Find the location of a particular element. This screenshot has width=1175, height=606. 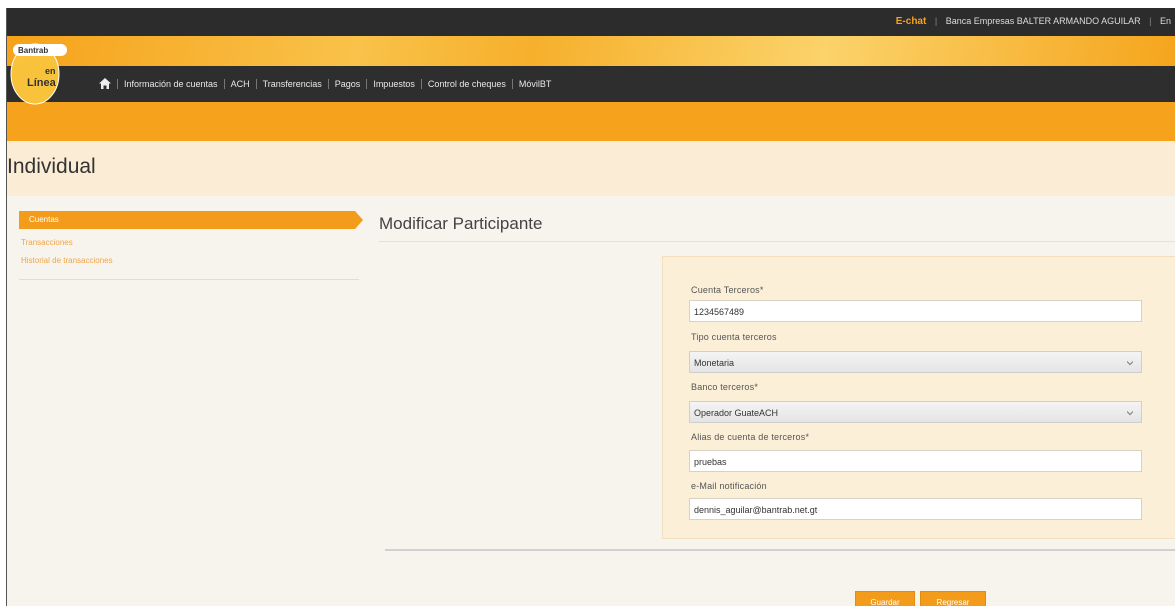

bottom-divider is located at coordinates (780, 550).